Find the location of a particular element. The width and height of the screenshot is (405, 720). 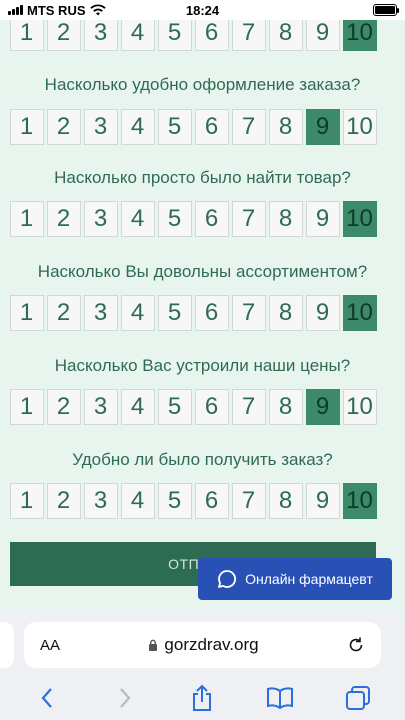

tabs-icon is located at coordinates (358, 698).